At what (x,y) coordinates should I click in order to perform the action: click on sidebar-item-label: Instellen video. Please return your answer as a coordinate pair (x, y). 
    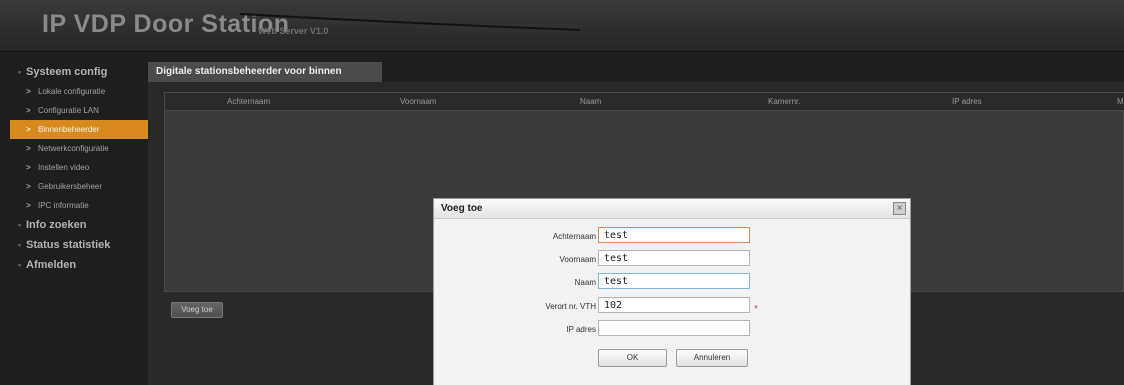
    Looking at the image, I should click on (64, 167).